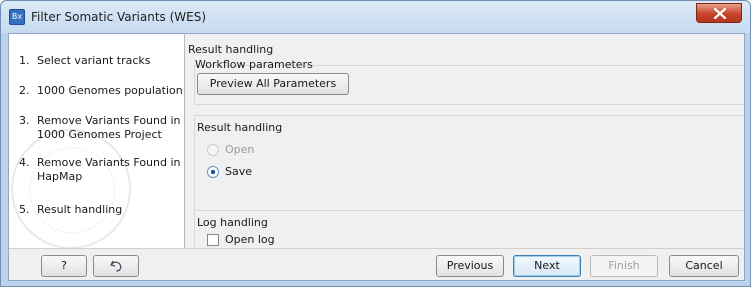  I want to click on workflow-parameters-label: Workflow parameters, so click(254, 64).